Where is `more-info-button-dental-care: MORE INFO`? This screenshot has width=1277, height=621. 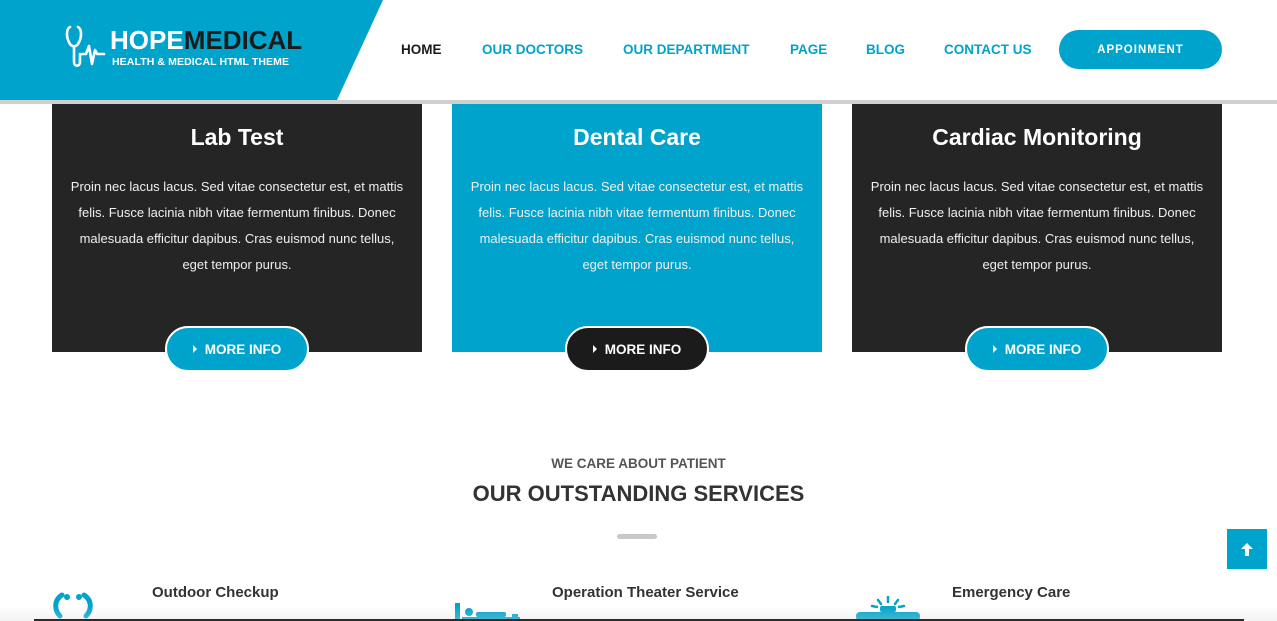
more-info-button-dental-care: MORE INFO is located at coordinates (637, 349).